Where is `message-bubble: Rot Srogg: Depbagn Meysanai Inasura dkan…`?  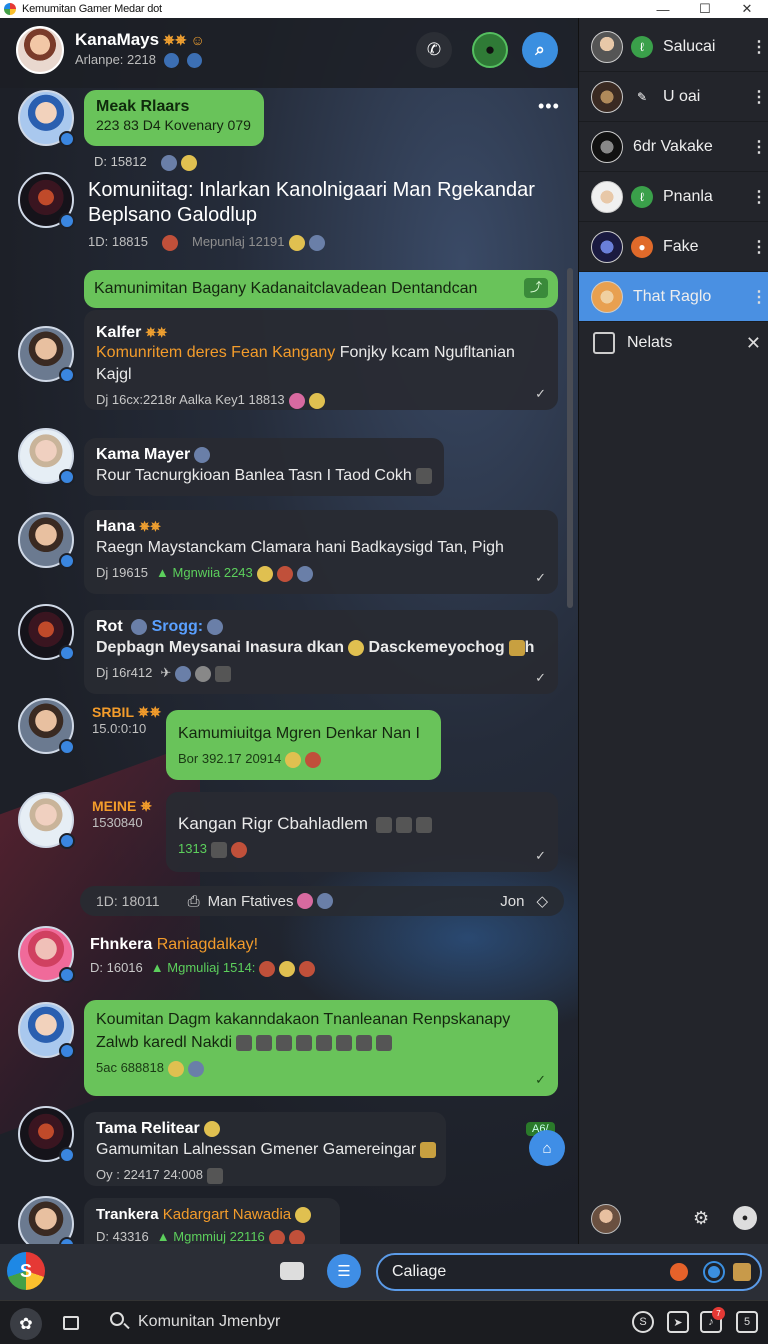 message-bubble: Rot Srogg: Depbagn Meysanai Inasura dkan… is located at coordinates (321, 652).